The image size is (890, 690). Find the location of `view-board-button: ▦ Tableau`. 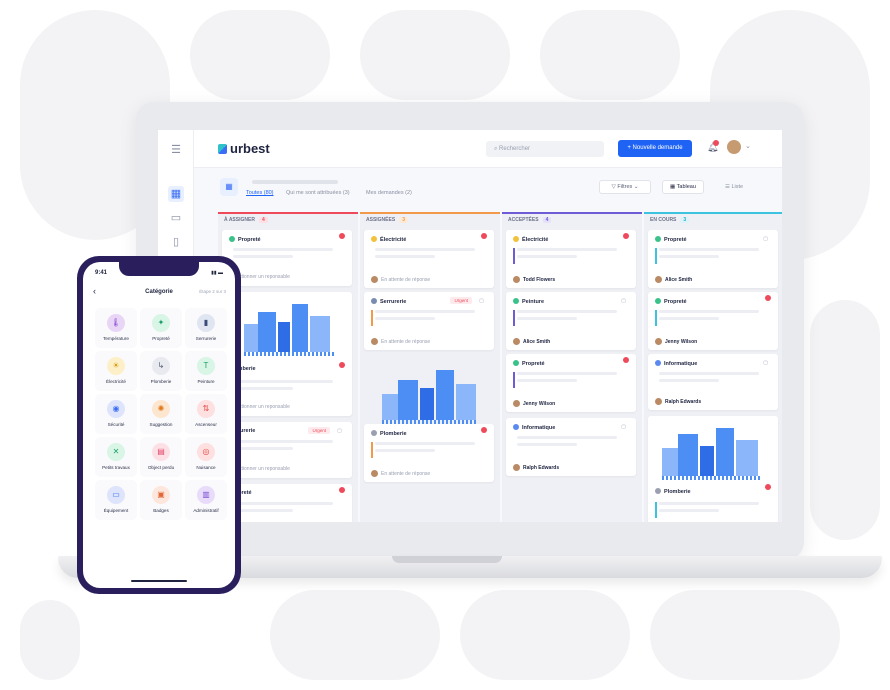

view-board-button: ▦ Tableau is located at coordinates (683, 187).